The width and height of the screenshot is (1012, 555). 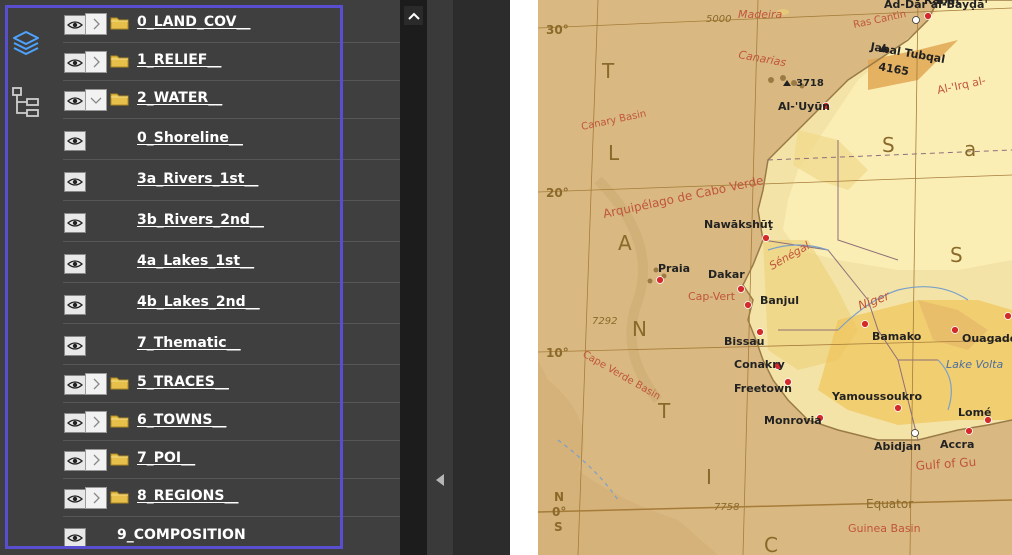 I want to click on layer-row: 7_POI__, so click(x=231, y=459).